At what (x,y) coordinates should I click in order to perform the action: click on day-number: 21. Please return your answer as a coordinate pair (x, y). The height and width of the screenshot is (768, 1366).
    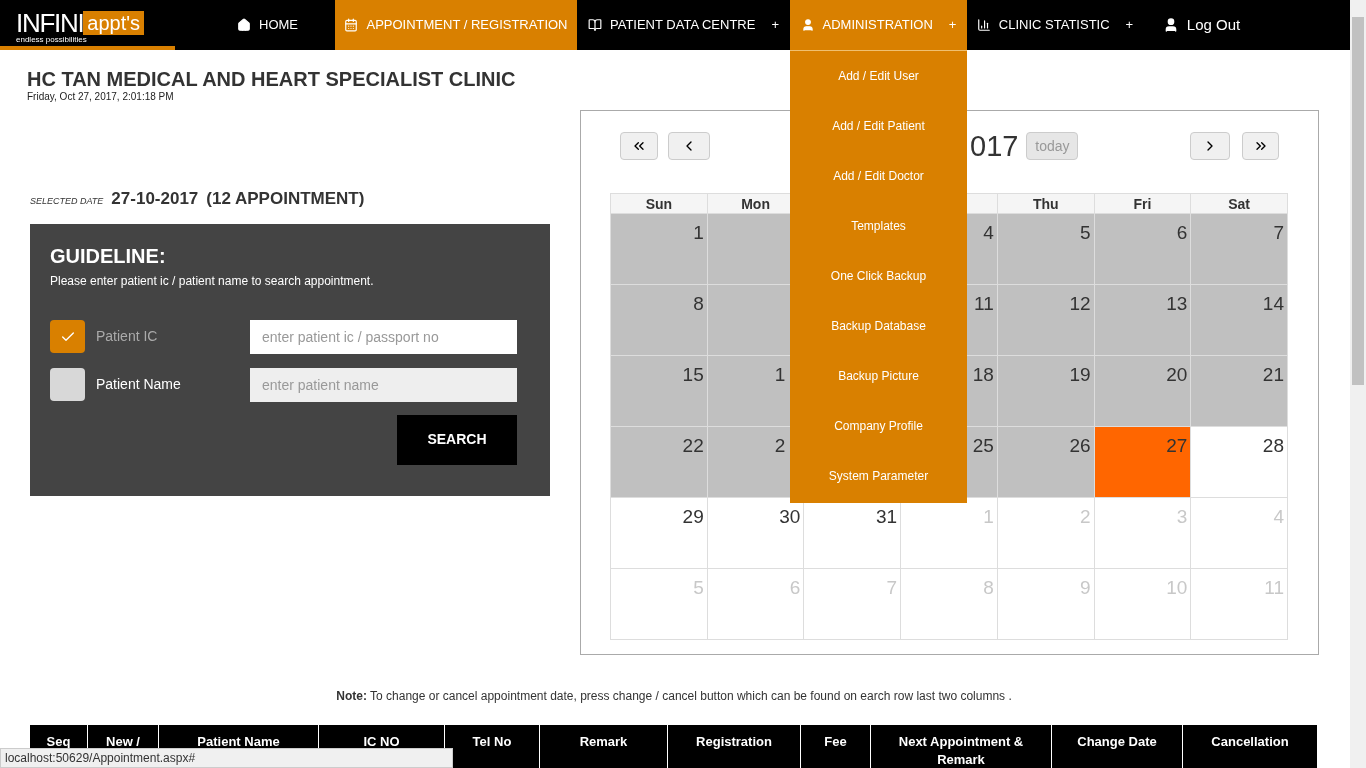
    Looking at the image, I should click on (1273, 375).